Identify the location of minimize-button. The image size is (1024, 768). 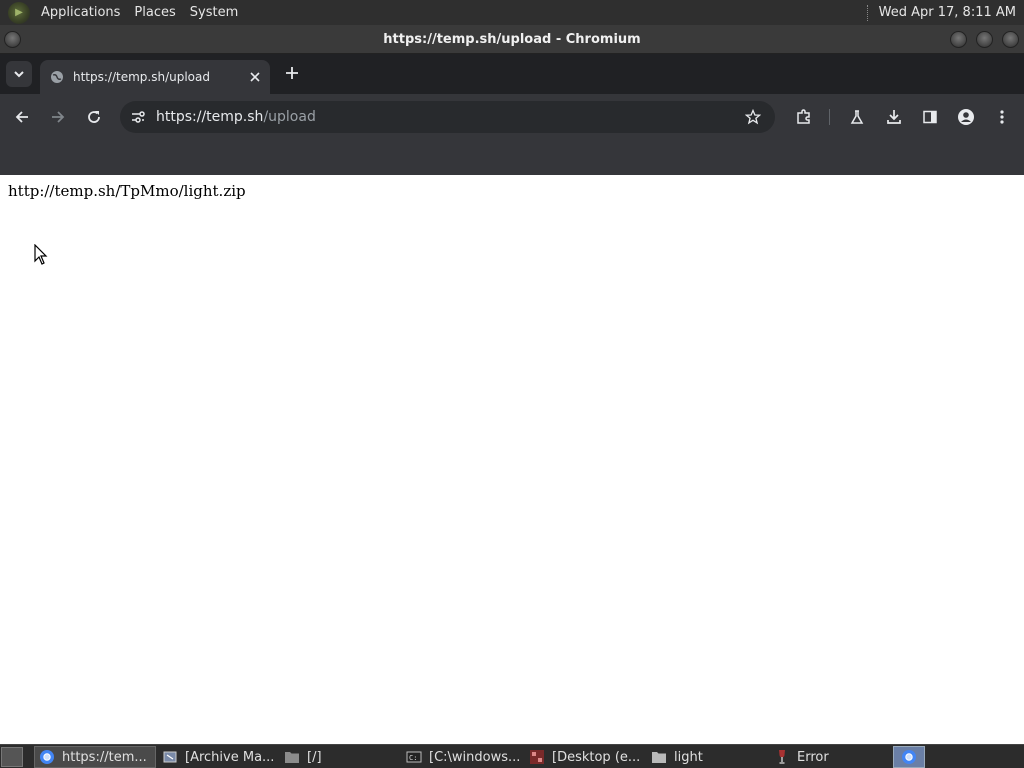
(958, 39).